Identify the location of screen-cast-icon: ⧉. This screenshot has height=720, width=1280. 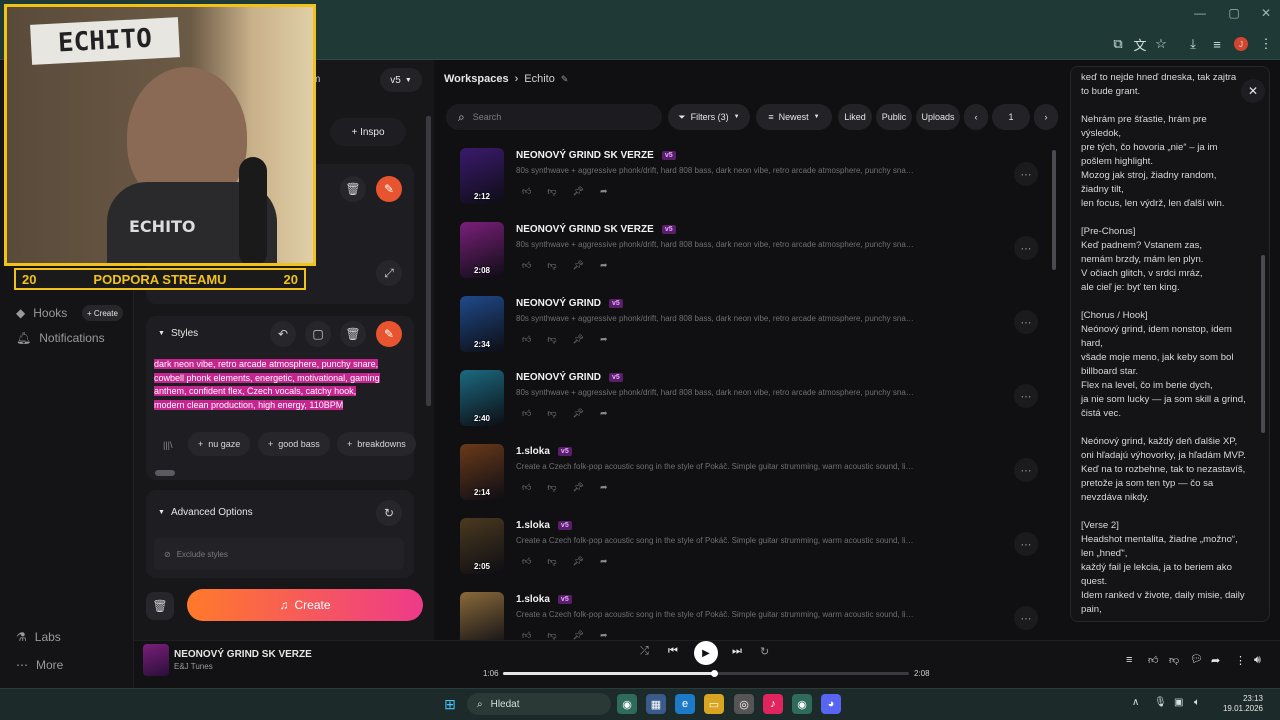
(1118, 44).